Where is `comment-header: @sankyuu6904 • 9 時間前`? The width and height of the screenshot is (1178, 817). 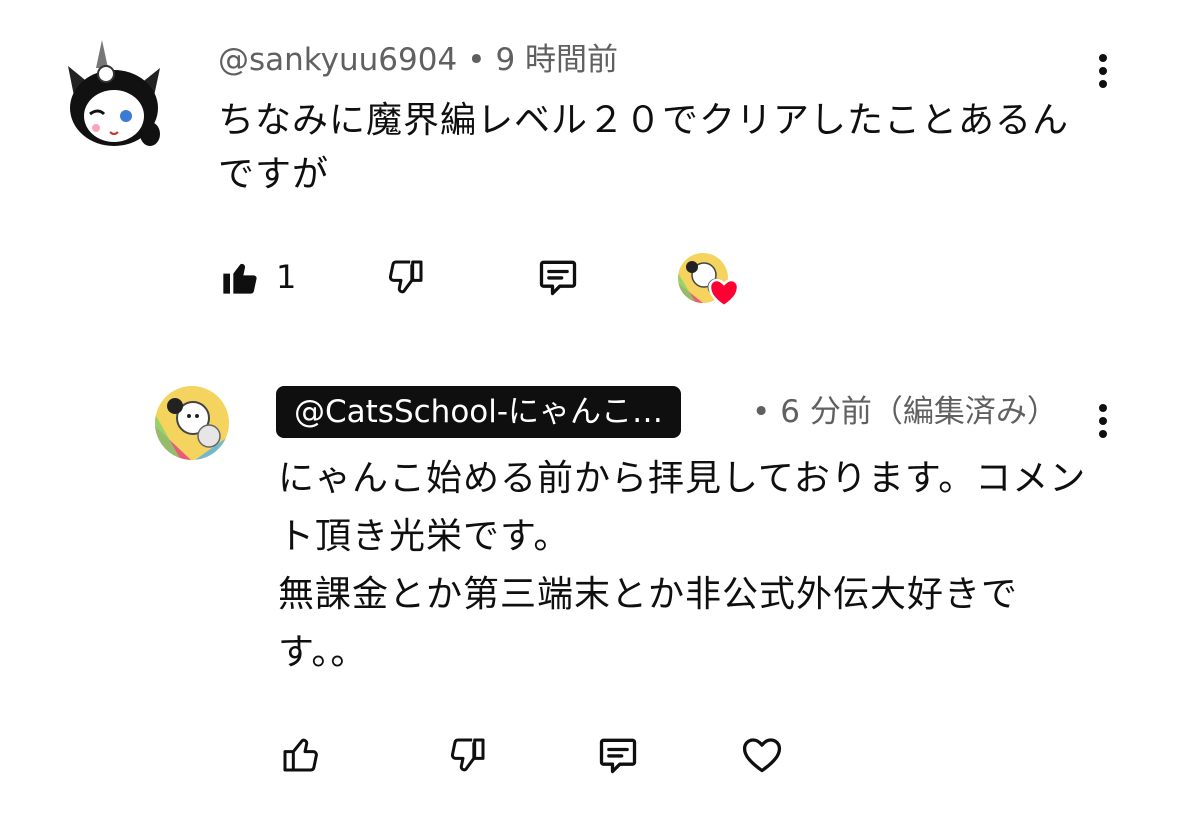
comment-header: @sankyuu6904 • 9 時間前 is located at coordinates (418, 60).